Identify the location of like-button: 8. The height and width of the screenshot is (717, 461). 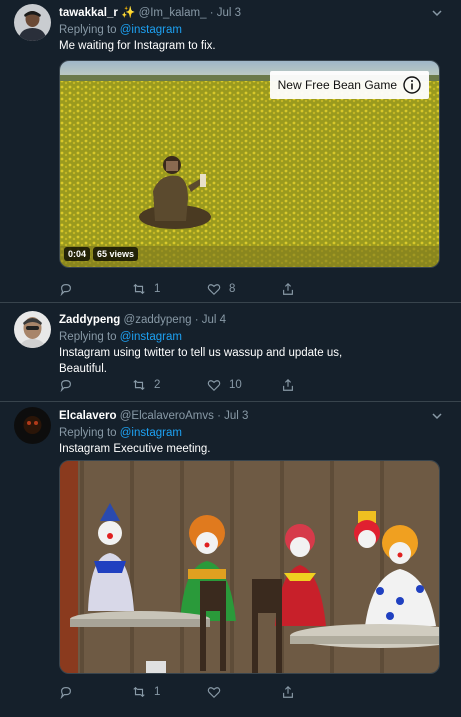
(221, 289).